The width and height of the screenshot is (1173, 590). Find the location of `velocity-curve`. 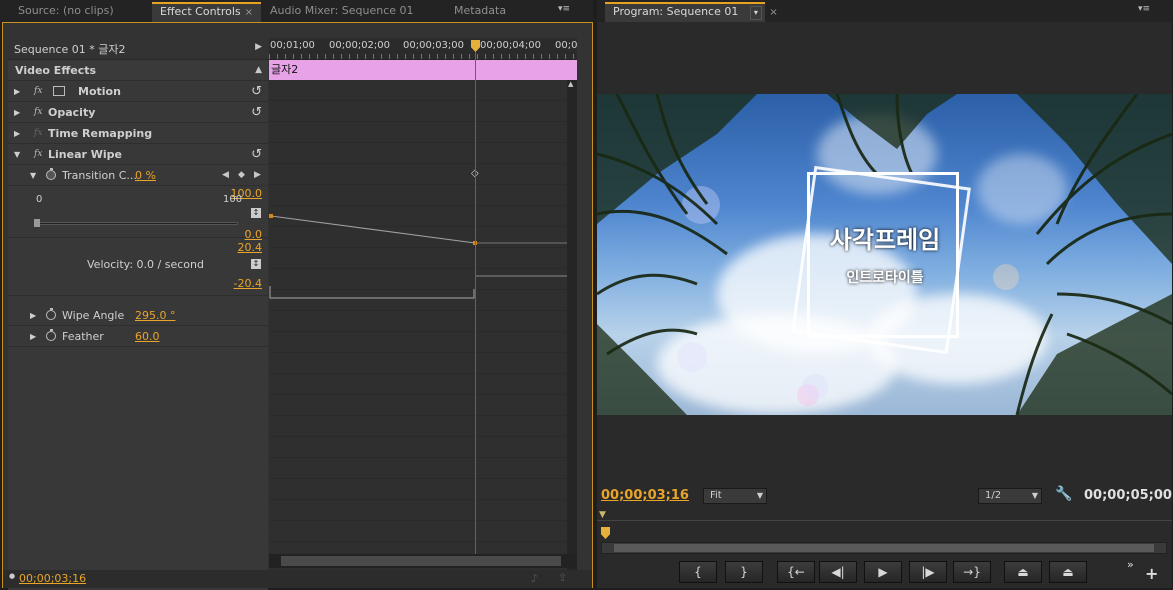

velocity-curve is located at coordinates (372, 292).